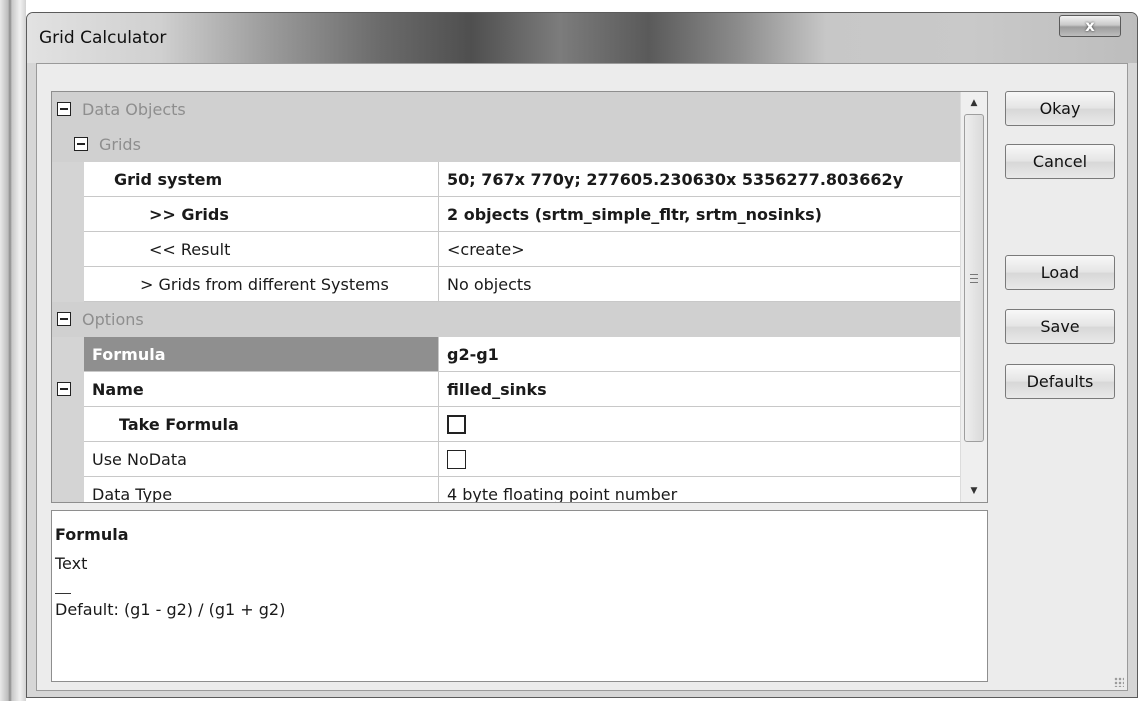  I want to click on data-type-label: Data Type, so click(132, 493).